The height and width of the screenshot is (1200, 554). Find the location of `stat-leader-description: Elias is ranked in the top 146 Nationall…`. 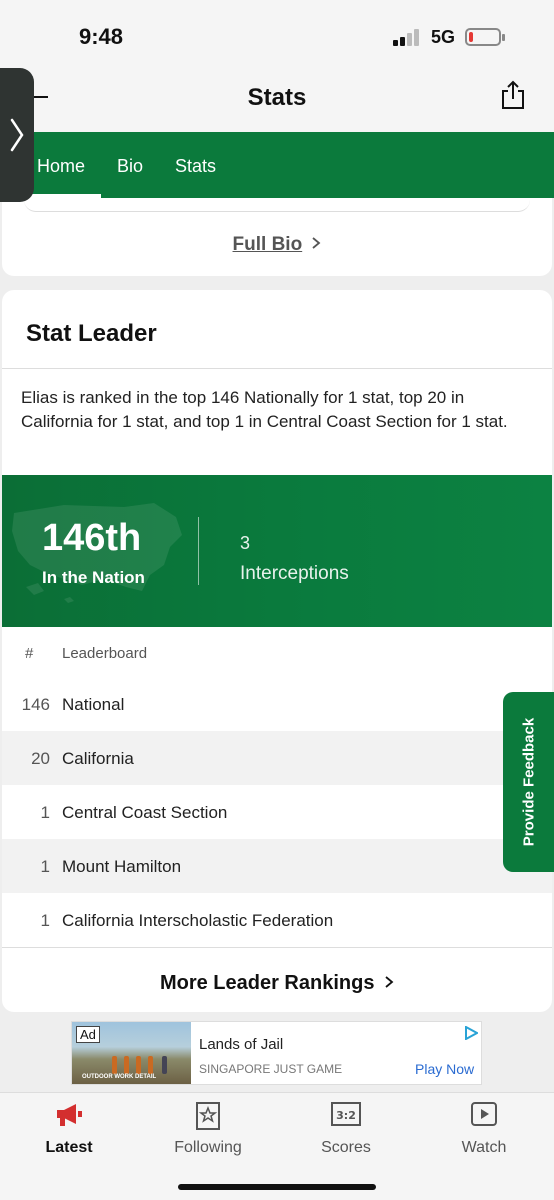

stat-leader-description: Elias is ranked in the top 146 Nationall… is located at coordinates (264, 409).